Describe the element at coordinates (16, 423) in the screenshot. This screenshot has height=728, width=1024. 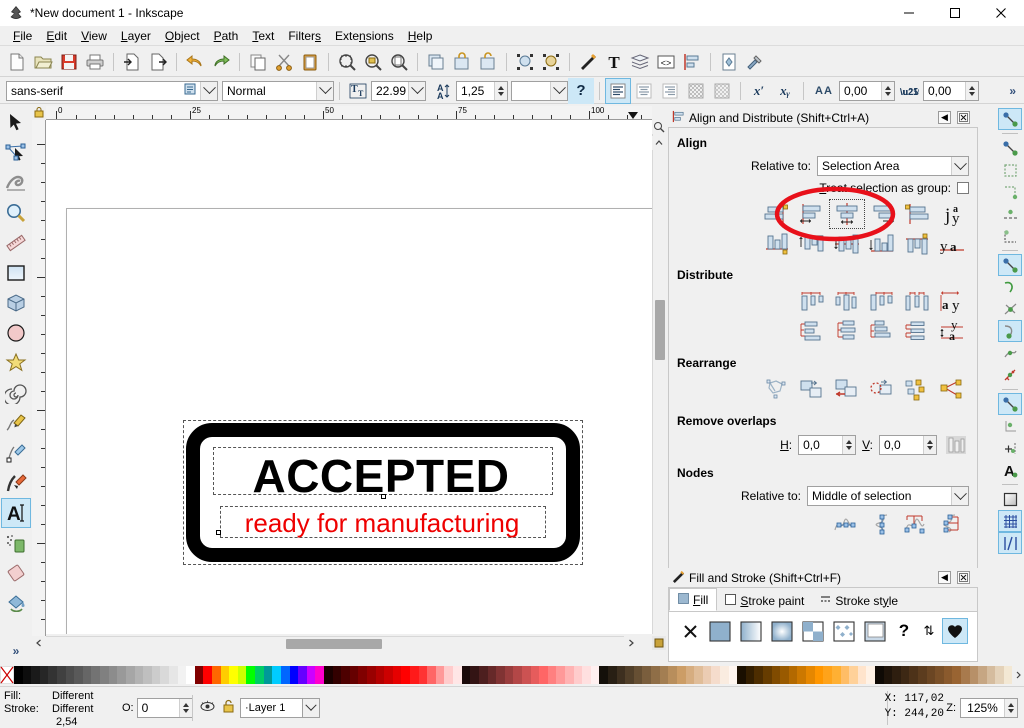
I see `pencil-tool` at that location.